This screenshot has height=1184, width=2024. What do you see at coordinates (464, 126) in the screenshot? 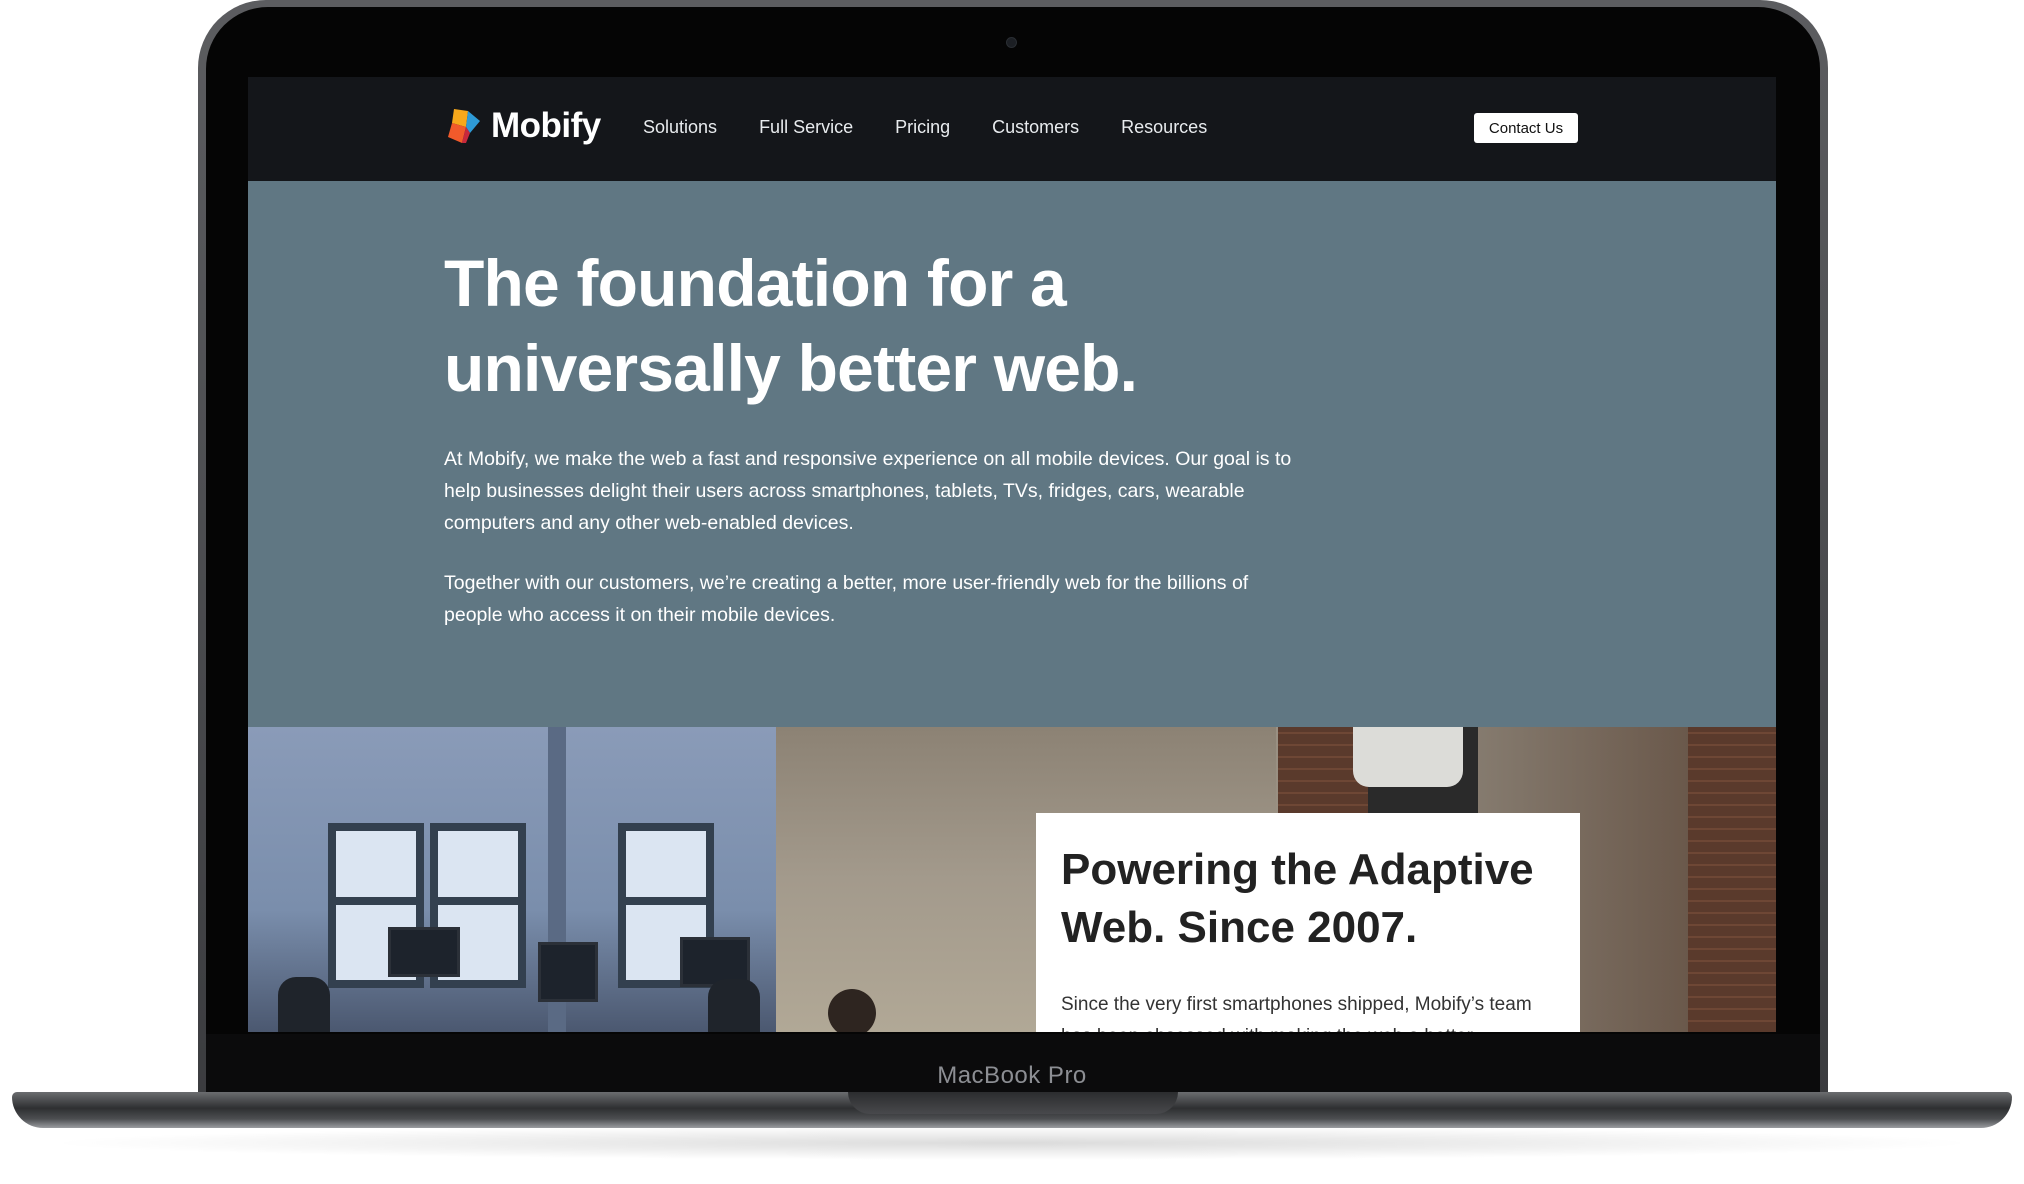
I see `mobify-logo-icon` at bounding box center [464, 126].